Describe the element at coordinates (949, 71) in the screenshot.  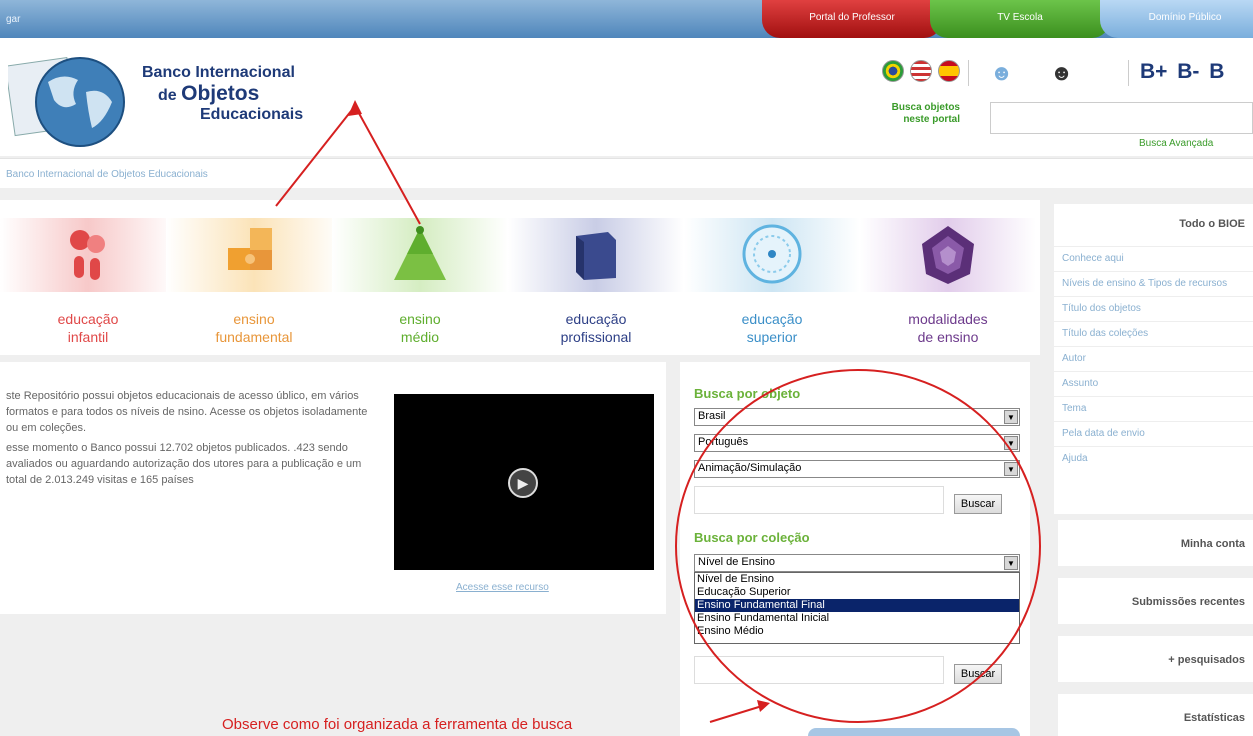
I see `flag-spain-icon` at that location.